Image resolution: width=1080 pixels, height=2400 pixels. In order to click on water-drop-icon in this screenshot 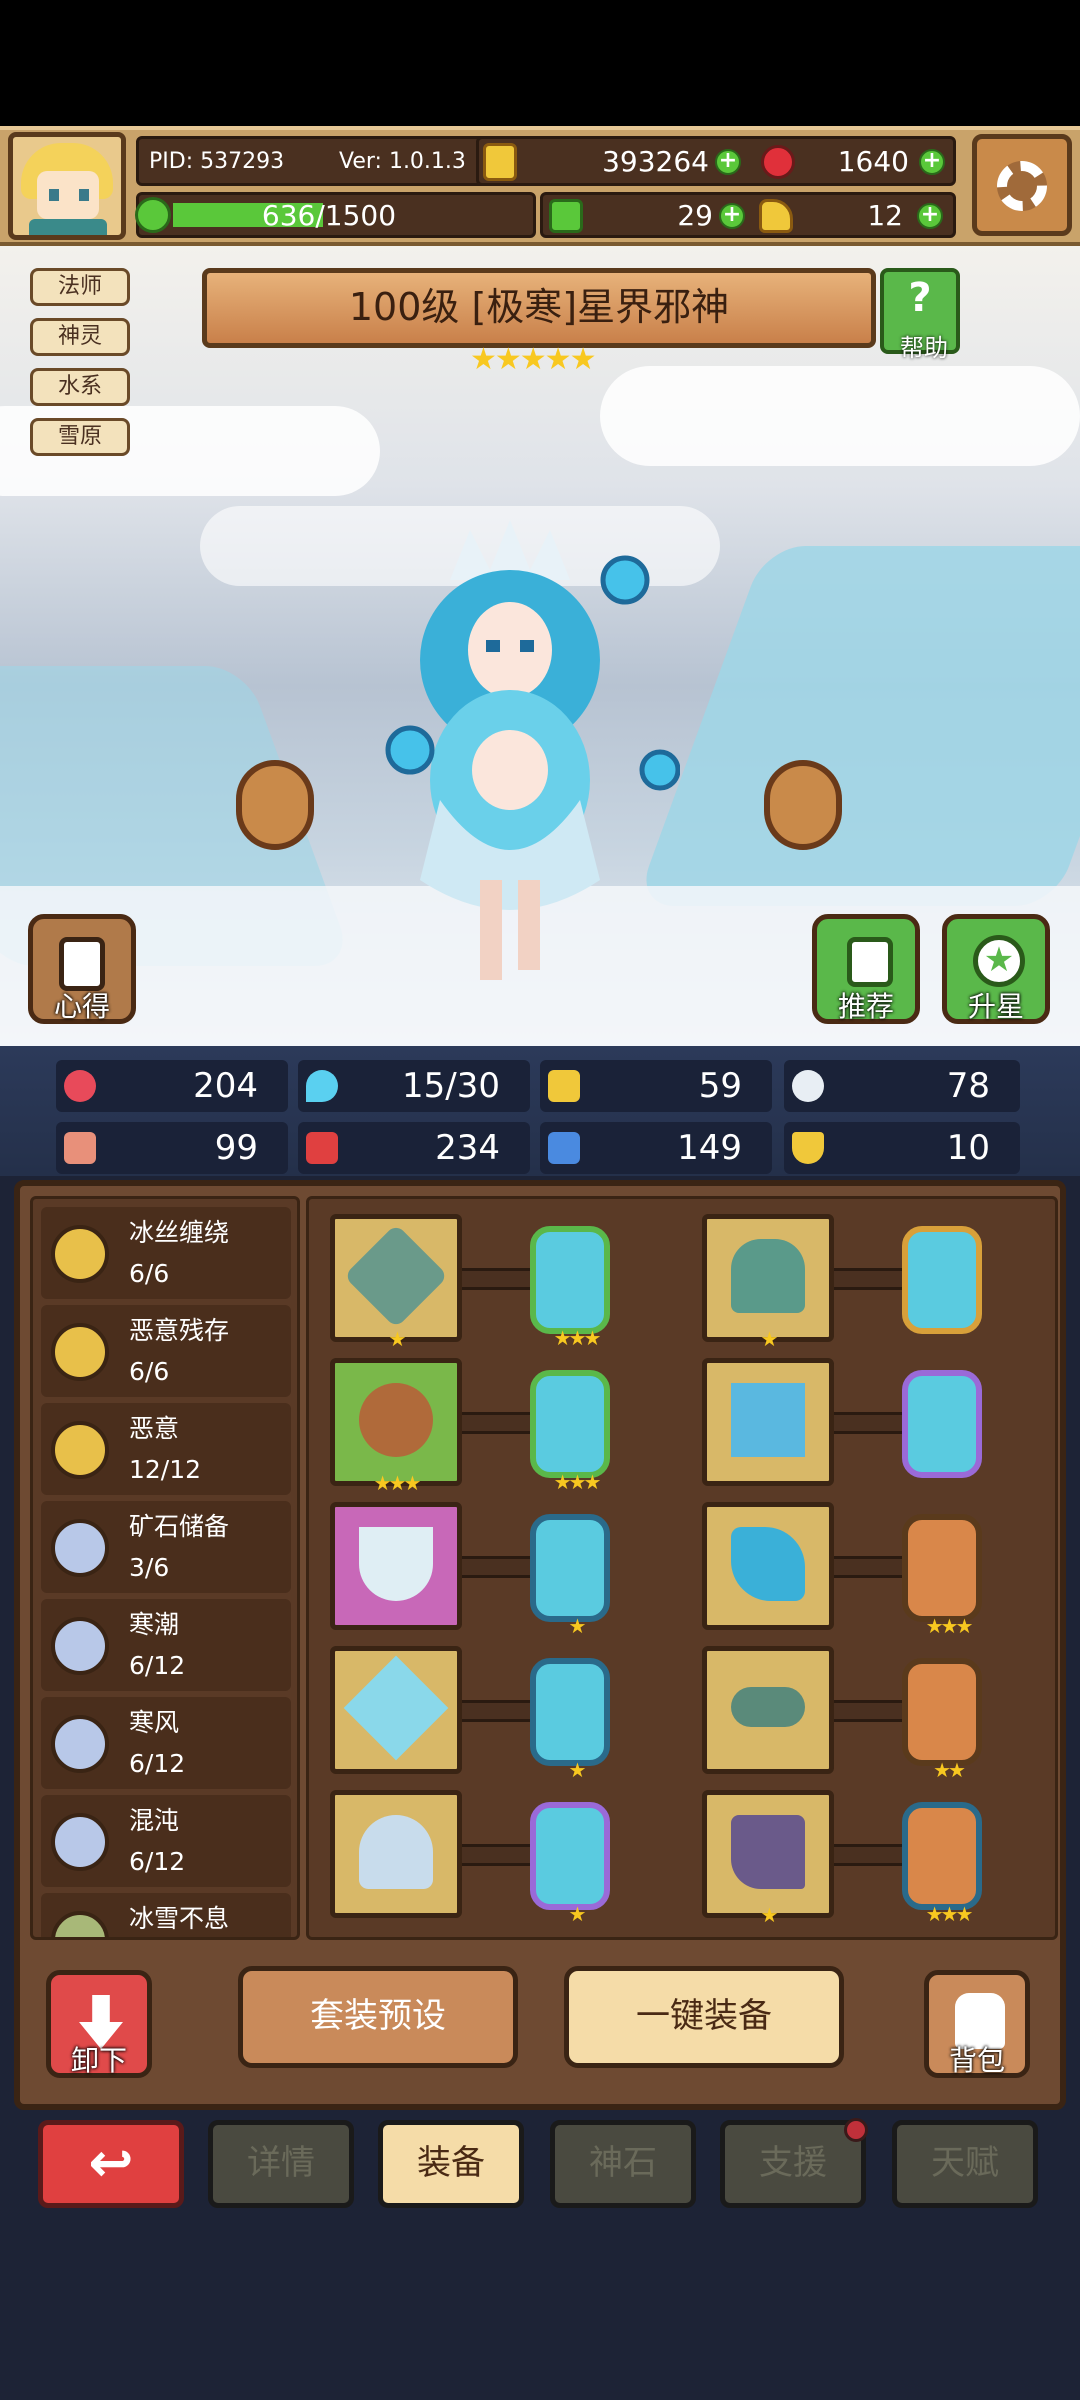, I will do `click(322, 1086)`.